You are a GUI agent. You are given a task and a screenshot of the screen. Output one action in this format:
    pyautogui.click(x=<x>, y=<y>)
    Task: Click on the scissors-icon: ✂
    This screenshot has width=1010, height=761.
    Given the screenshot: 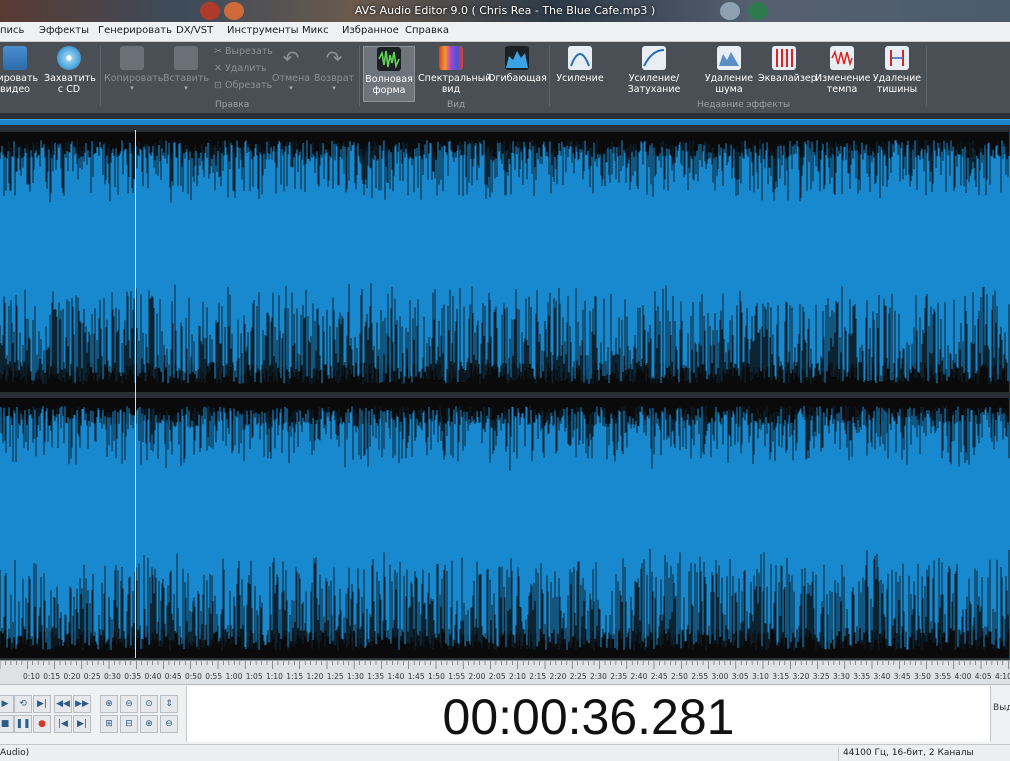 What is the action you would take?
    pyautogui.click(x=218, y=51)
    